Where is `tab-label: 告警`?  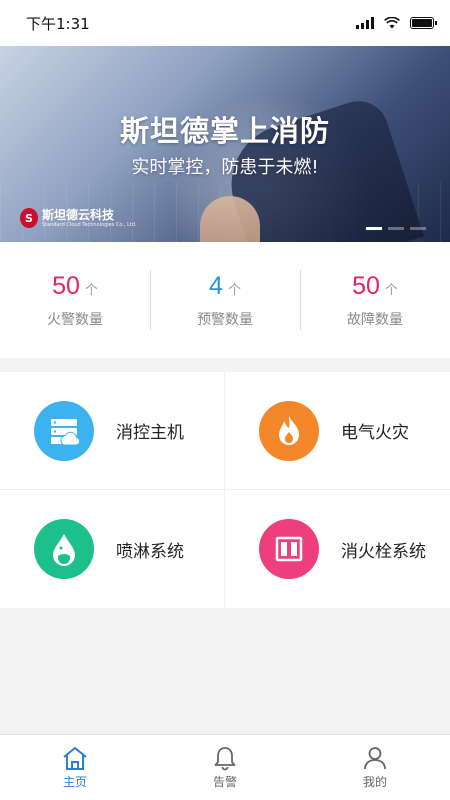
tab-label: 告警 is located at coordinates (224, 782).